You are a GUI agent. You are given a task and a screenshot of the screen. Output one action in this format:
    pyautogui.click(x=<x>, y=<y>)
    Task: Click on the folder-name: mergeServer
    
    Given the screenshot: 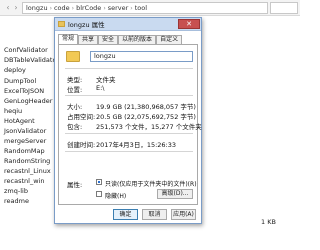 What is the action you would take?
    pyautogui.click(x=25, y=141)
    